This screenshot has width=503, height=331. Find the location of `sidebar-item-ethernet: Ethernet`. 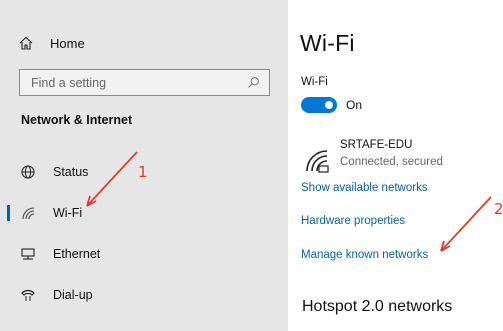

sidebar-item-ethernet: Ethernet is located at coordinates (144, 254).